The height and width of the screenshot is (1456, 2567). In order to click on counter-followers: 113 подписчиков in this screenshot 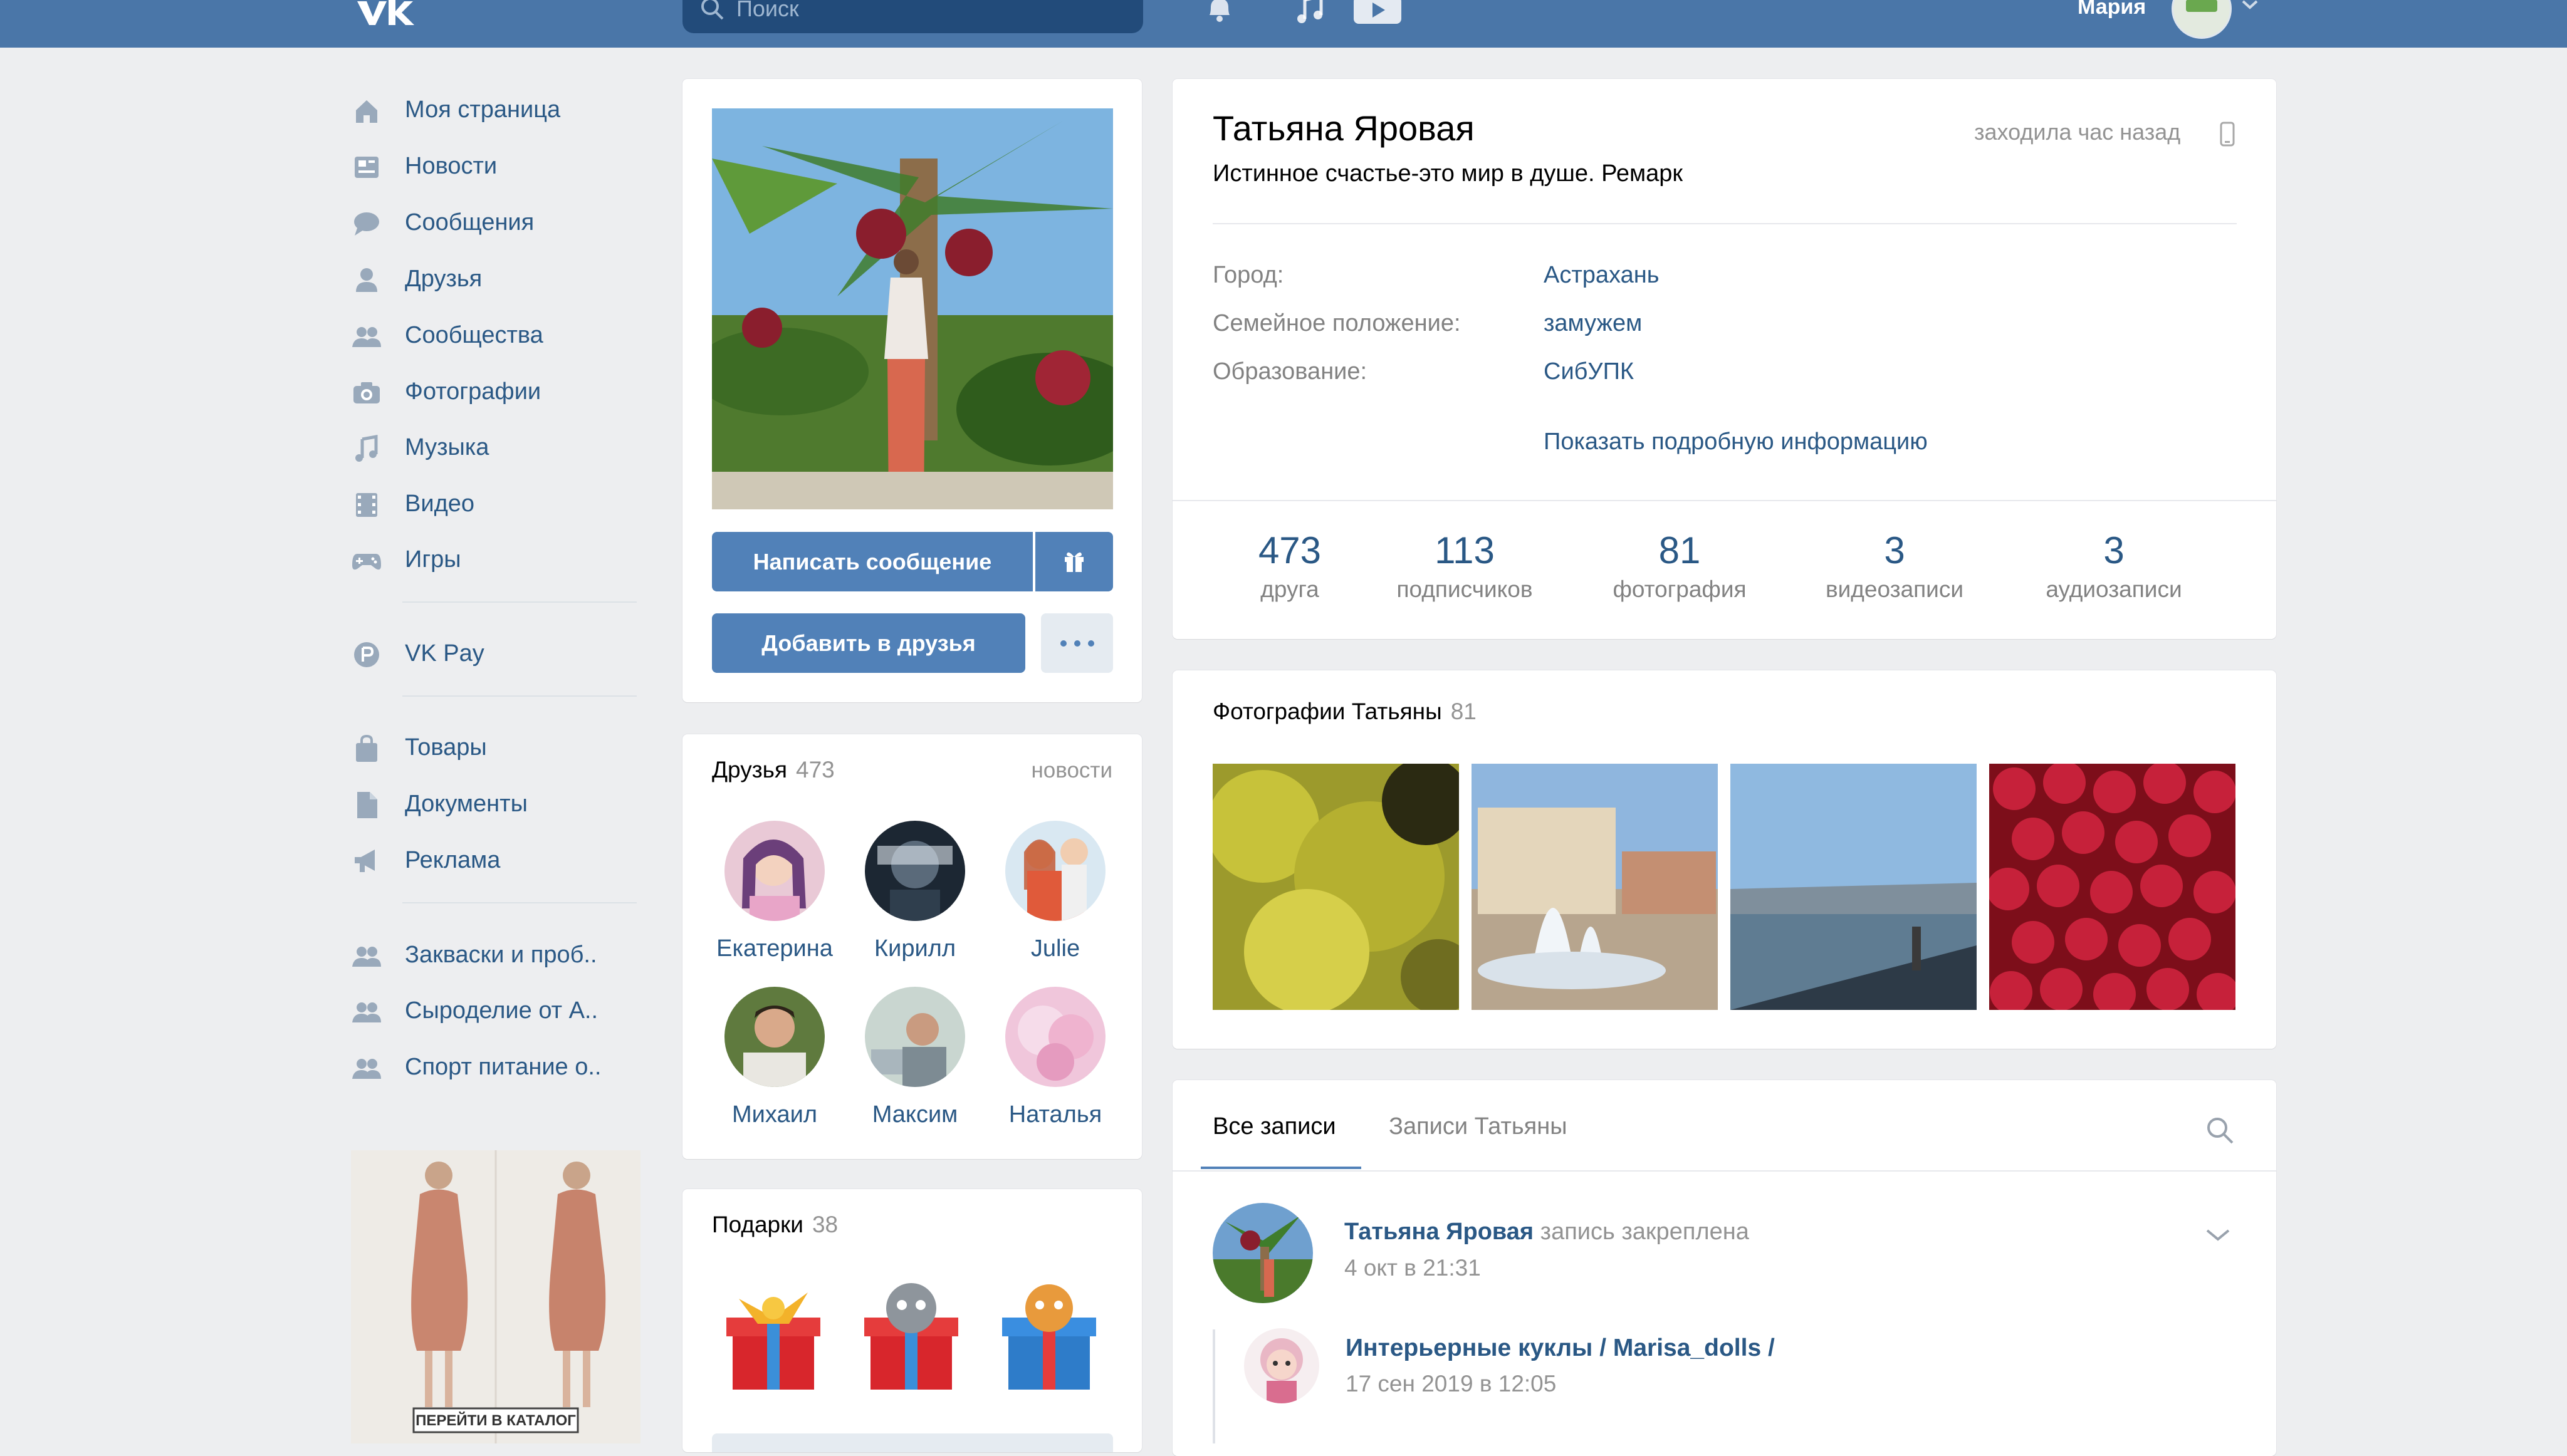, I will do `click(1465, 567)`.